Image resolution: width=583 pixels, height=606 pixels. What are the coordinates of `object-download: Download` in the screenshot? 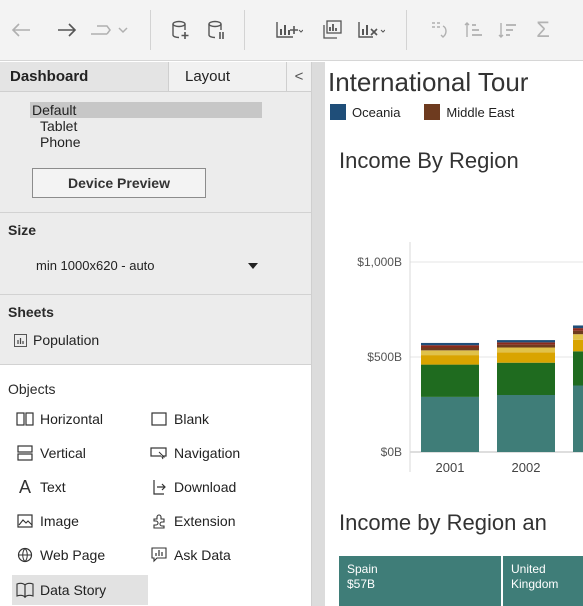 It's located at (193, 487).